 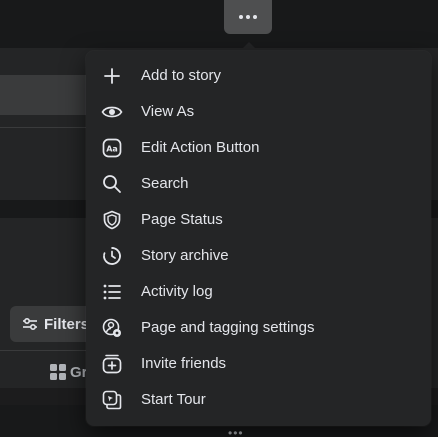 I want to click on eye-icon, so click(x=112, y=112).